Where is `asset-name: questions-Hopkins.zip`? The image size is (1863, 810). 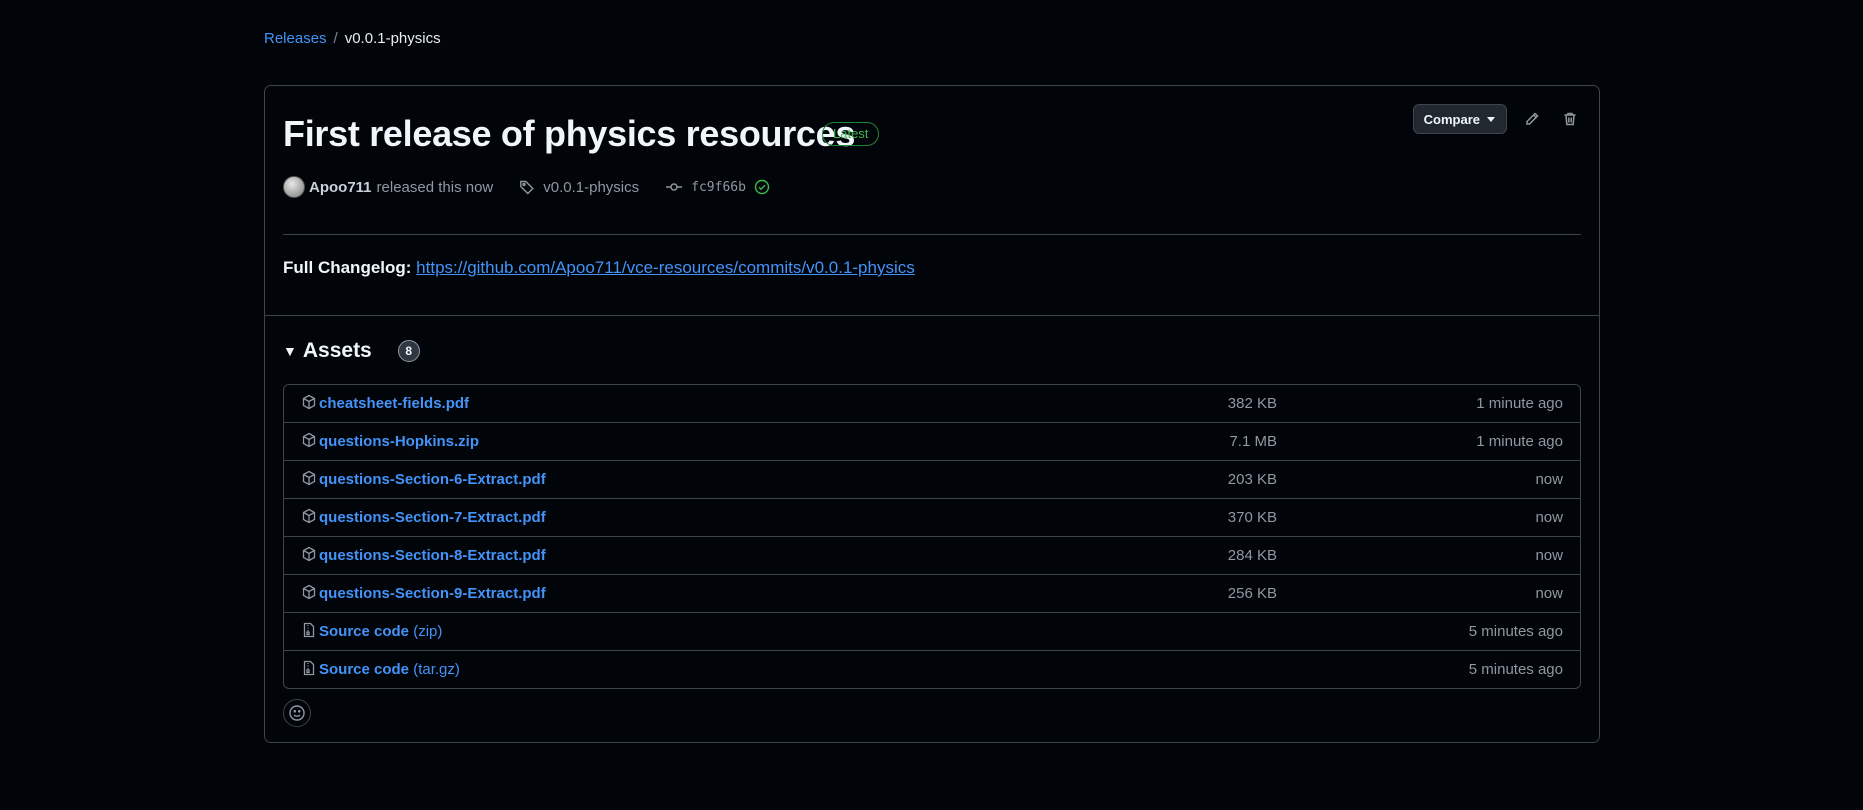
asset-name: questions-Hopkins.zip is located at coordinates (399, 441).